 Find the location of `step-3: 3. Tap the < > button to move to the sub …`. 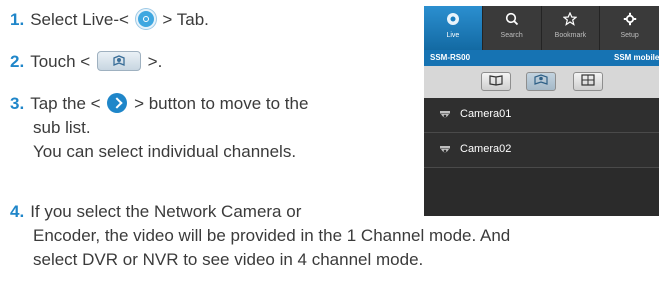

step-3: 3. Tap the < > button to move to the sub … is located at coordinates (159, 128).